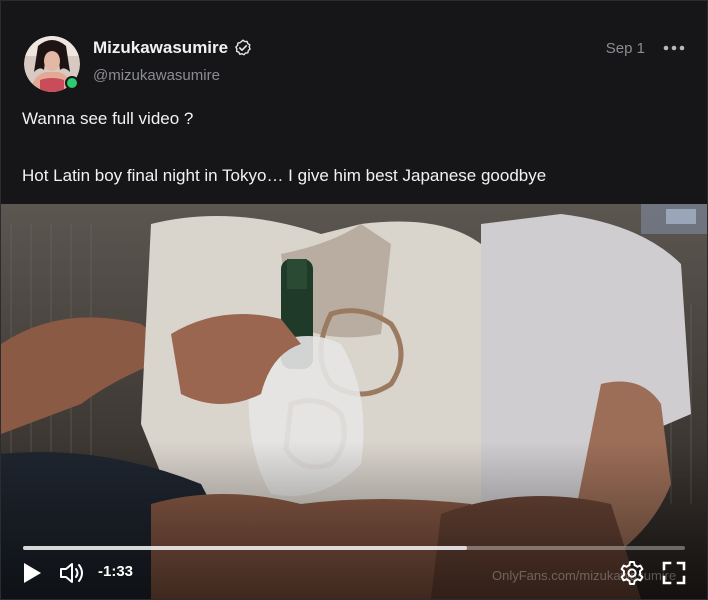  Describe the element at coordinates (584, 575) in the screenshot. I see `video-watermark: OnlyFans.com/mizukawasumire` at that location.